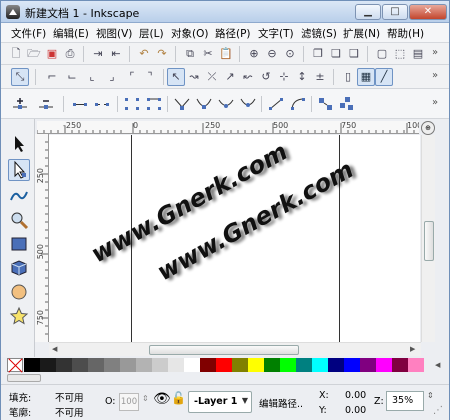 Image resolution: width=450 pixels, height=420 pixels. Describe the element at coordinates (326, 104) in the screenshot. I see `object-to-path-button` at that location.